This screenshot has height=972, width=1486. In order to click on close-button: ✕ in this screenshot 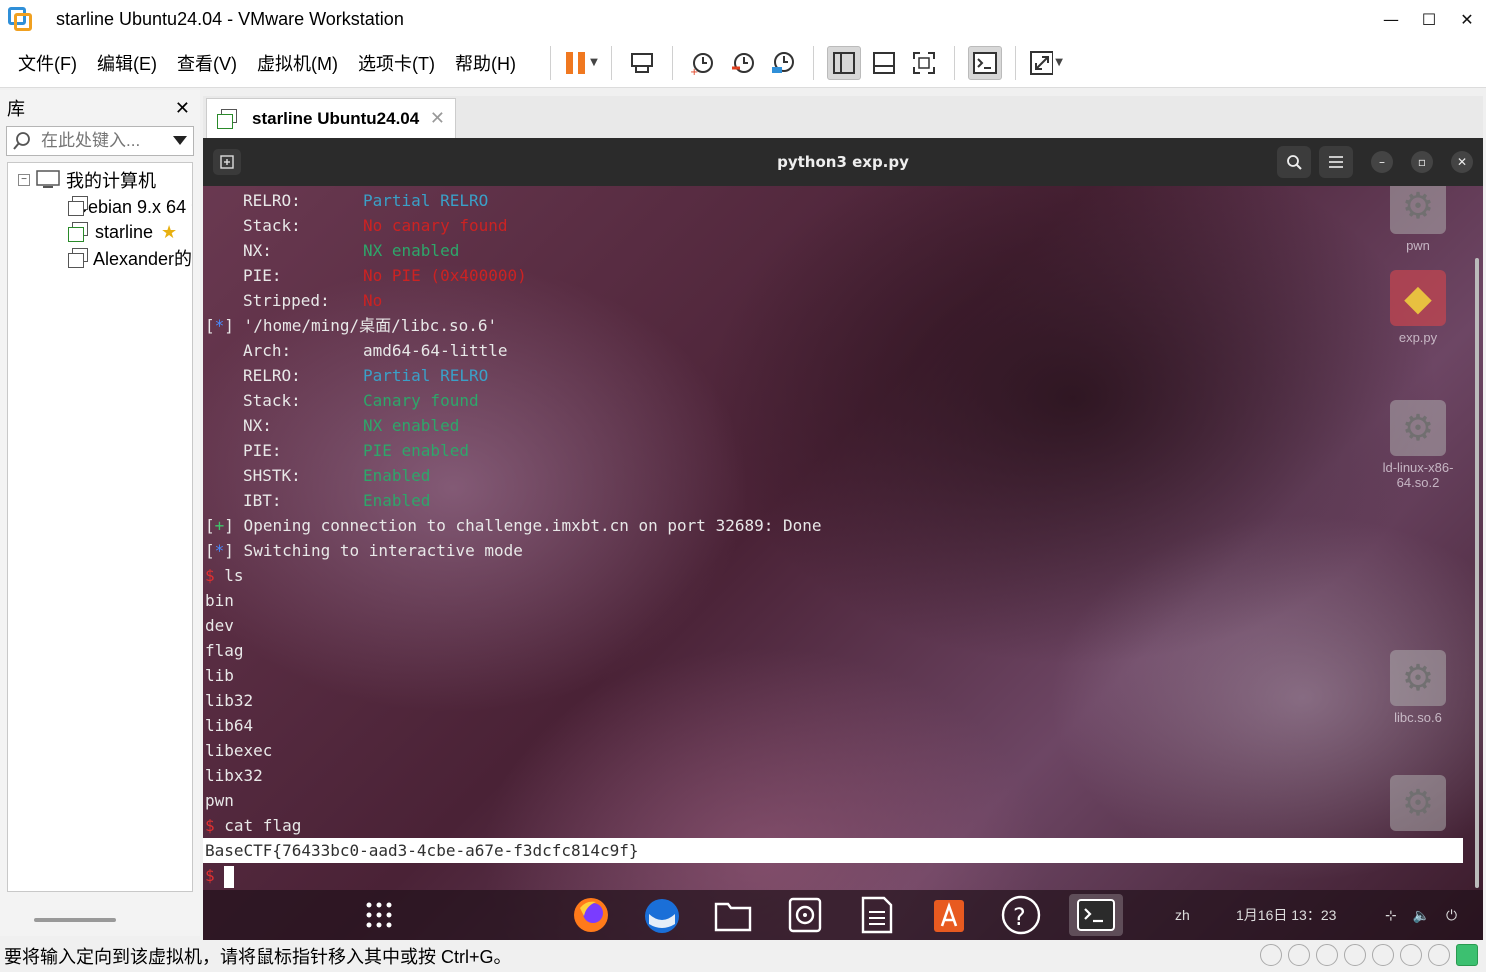, I will do `click(1467, 19)`.